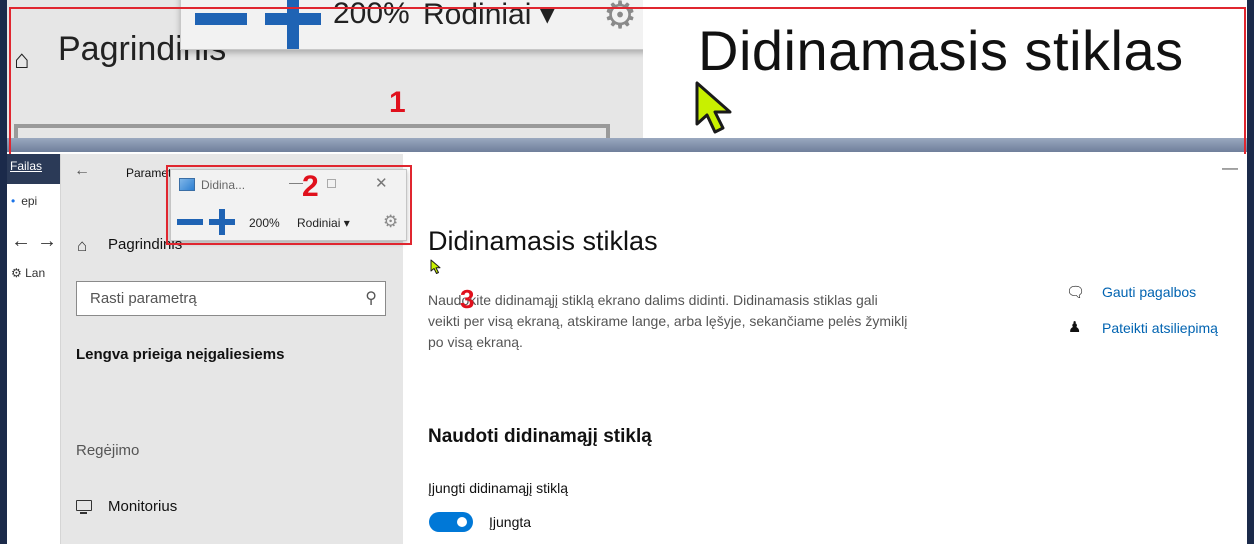  I want to click on monitor-icon, so click(84, 507).